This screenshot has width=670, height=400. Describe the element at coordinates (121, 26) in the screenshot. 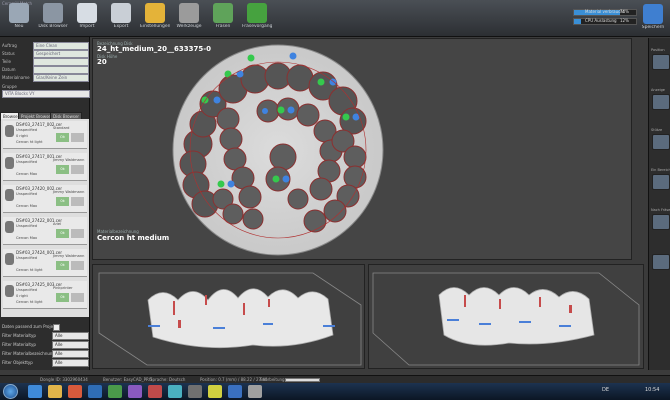

I see `toolbar-button-label: Export` at that location.